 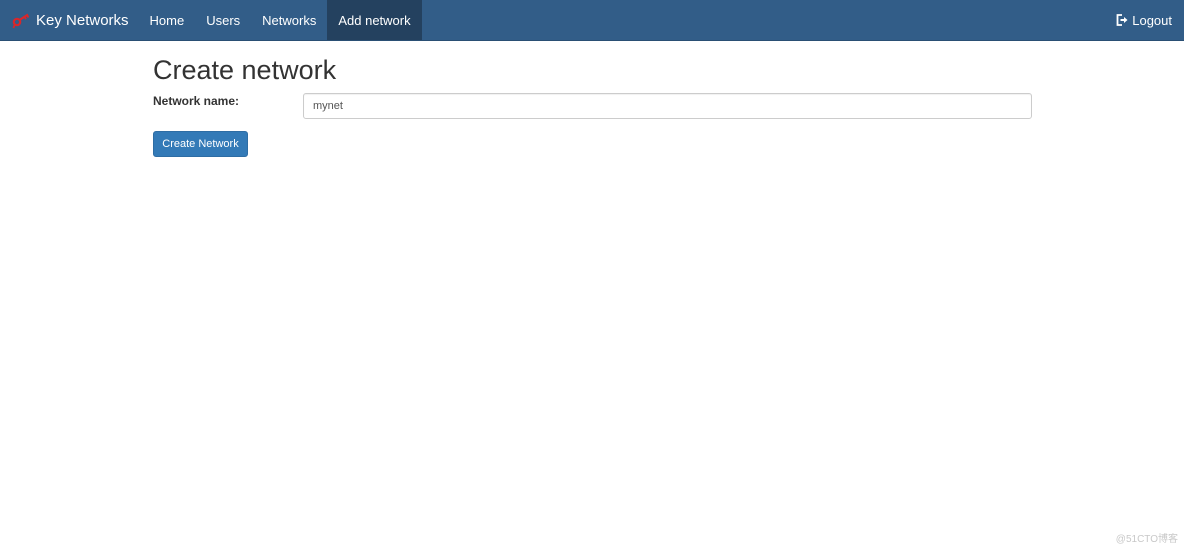 I want to click on create-network-button: Create Network, so click(x=200, y=144).